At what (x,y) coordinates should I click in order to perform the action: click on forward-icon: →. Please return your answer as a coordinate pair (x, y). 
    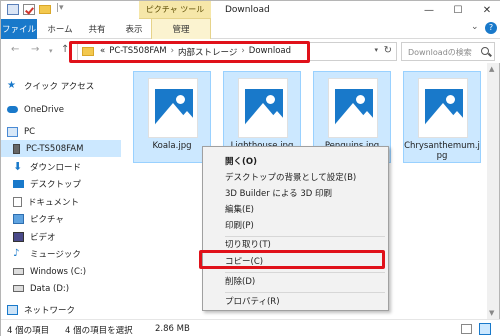
    Looking at the image, I should click on (35, 49).